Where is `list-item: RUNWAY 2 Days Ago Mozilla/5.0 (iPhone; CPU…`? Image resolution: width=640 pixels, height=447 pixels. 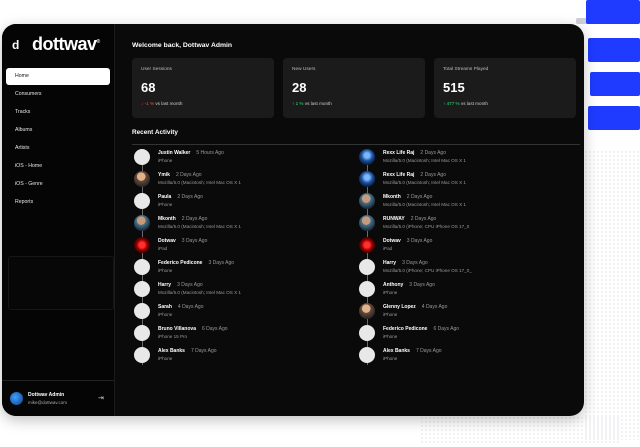
list-item: RUNWAY 2 Days Ago Mozilla/5.0 (iPhone; CPU… is located at coordinates (464, 224).